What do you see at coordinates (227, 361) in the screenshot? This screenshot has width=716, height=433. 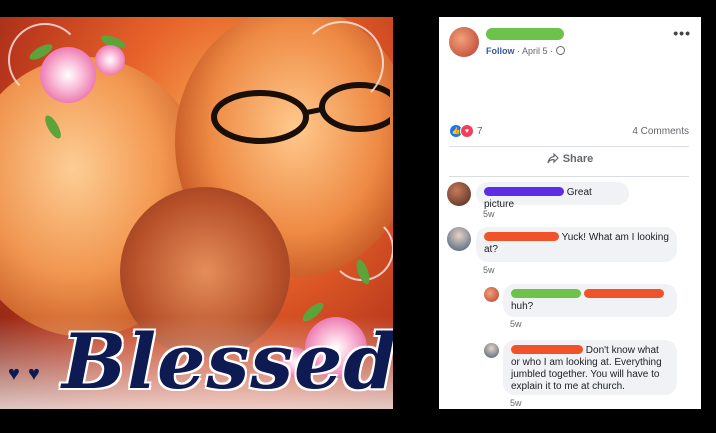 I see `blessed-overlay-text: Blessed` at bounding box center [227, 361].